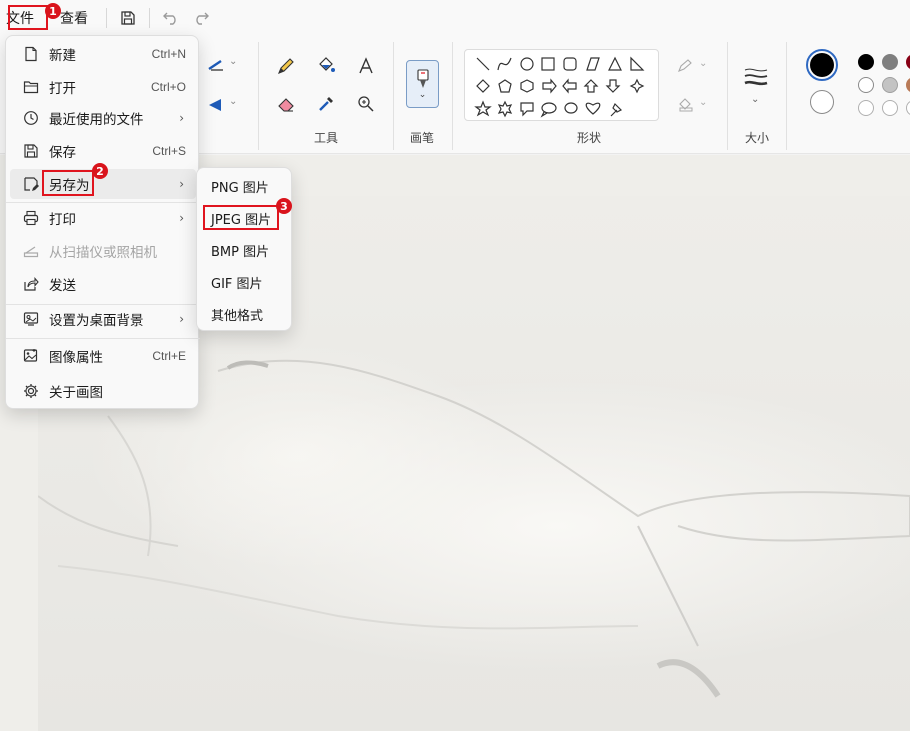 The image size is (910, 731). What do you see at coordinates (62, 153) in the screenshot?
I see `menu-item-label: 保存` at bounding box center [62, 153].